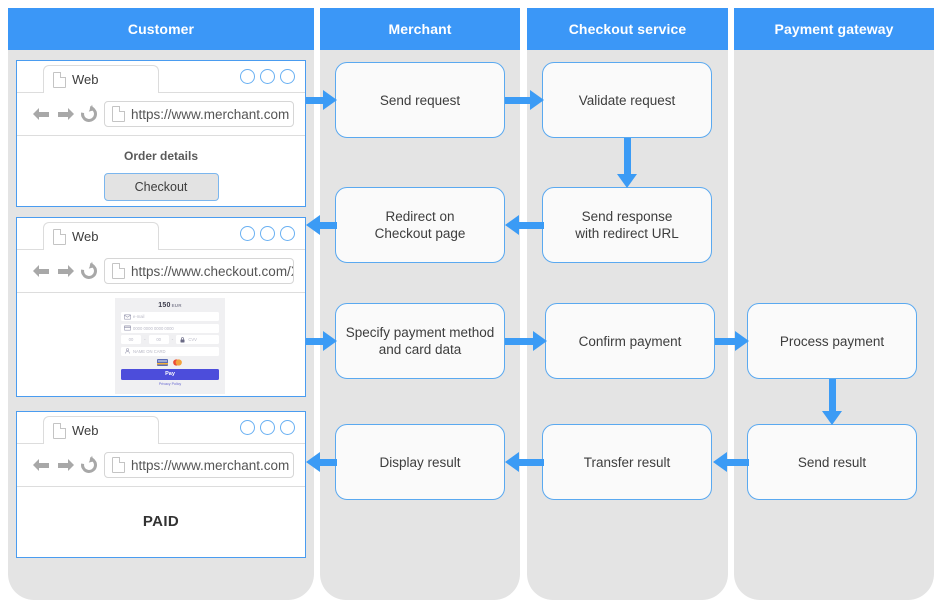 This screenshot has width=942, height=608. I want to click on process-box-redirect-on-checkout-page: Redirect on Checkout page, so click(420, 225).